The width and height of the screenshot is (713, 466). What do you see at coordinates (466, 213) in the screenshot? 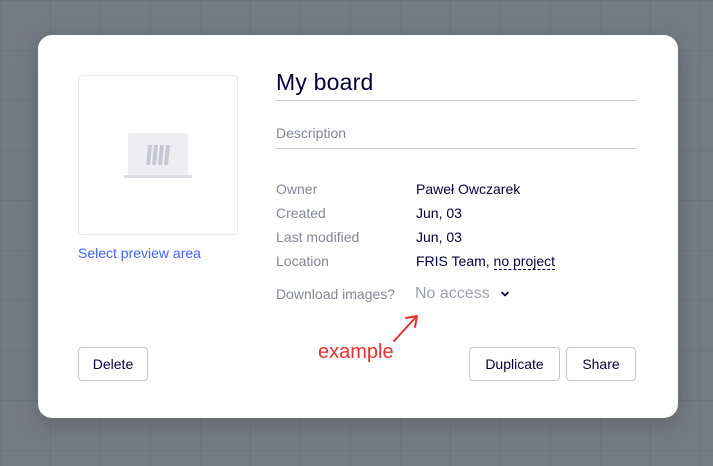
I see `info-row-created: Created Jun, 03` at bounding box center [466, 213].